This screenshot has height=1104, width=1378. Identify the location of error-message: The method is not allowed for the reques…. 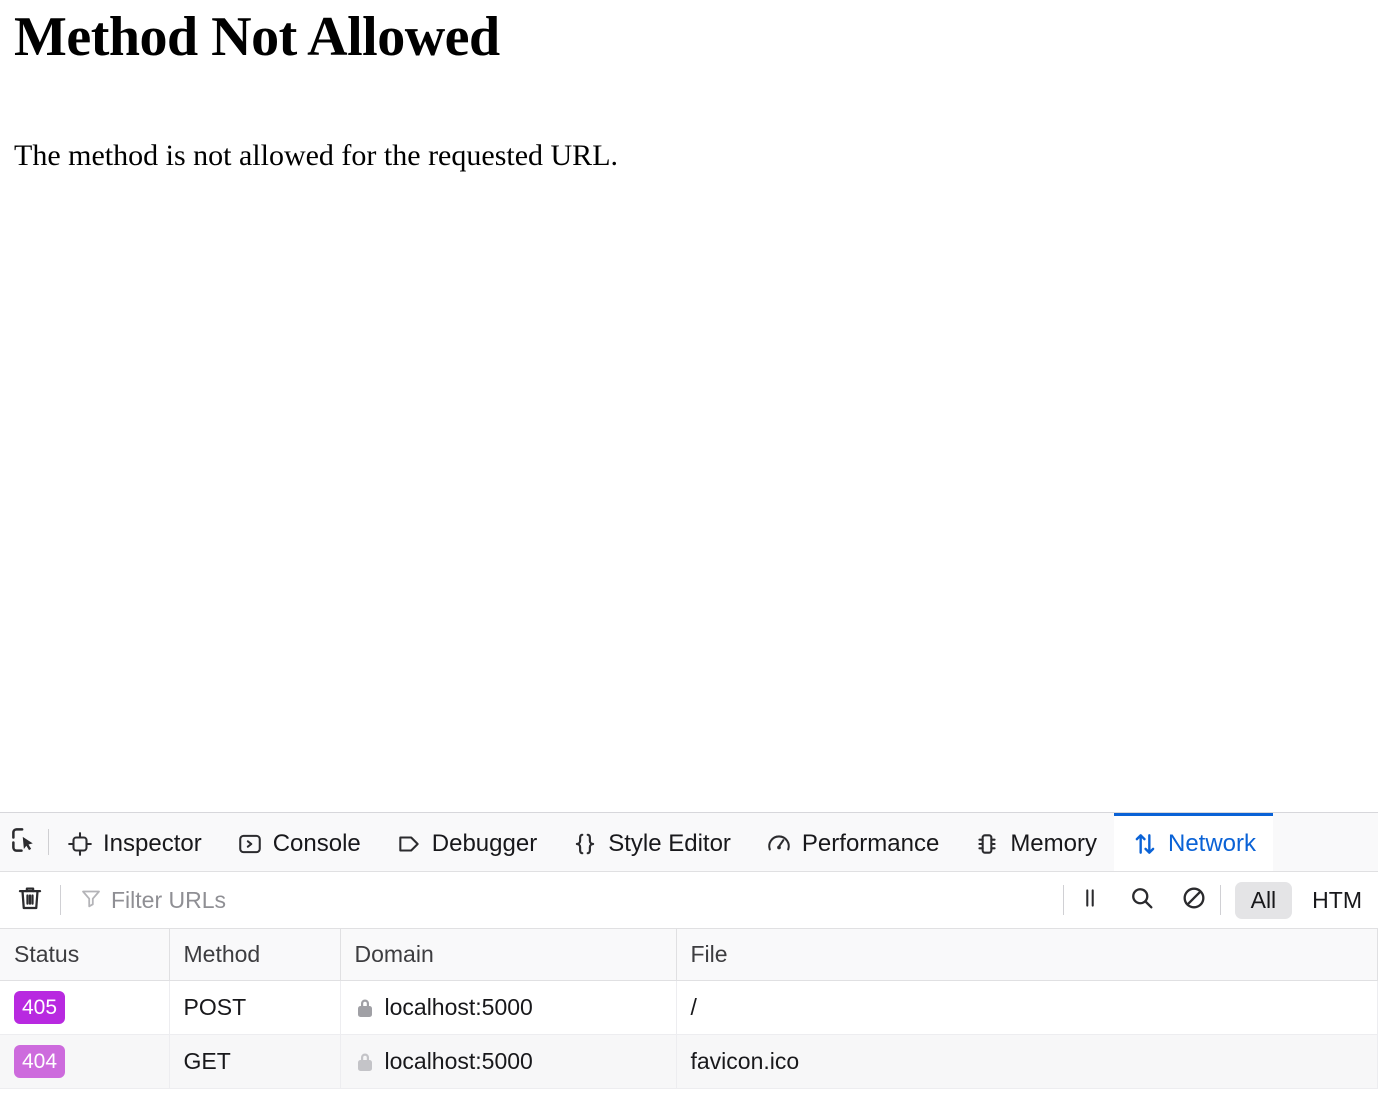
(316, 155).